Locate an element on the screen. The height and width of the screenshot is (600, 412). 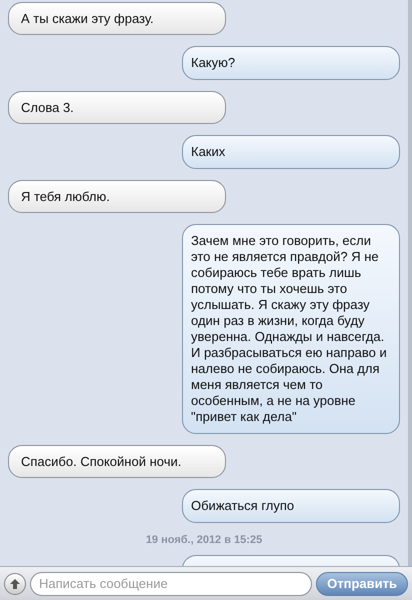
received-message: Спасибо. Спокойной ночи. is located at coordinates (117, 461).